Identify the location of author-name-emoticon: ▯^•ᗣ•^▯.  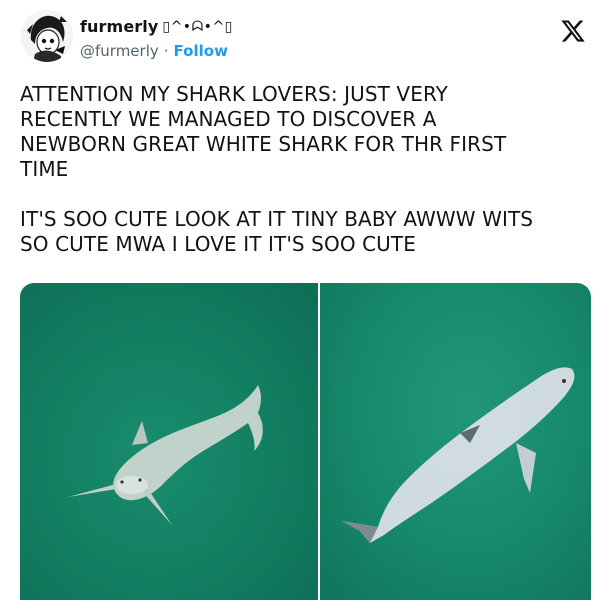
(197, 26).